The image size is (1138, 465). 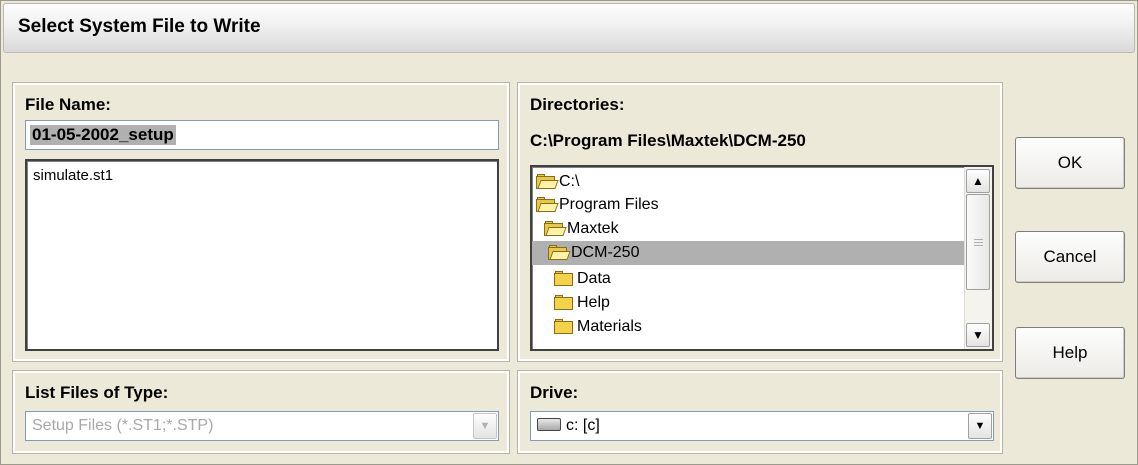 What do you see at coordinates (594, 278) in the screenshot?
I see `tree-item-label: Data` at bounding box center [594, 278].